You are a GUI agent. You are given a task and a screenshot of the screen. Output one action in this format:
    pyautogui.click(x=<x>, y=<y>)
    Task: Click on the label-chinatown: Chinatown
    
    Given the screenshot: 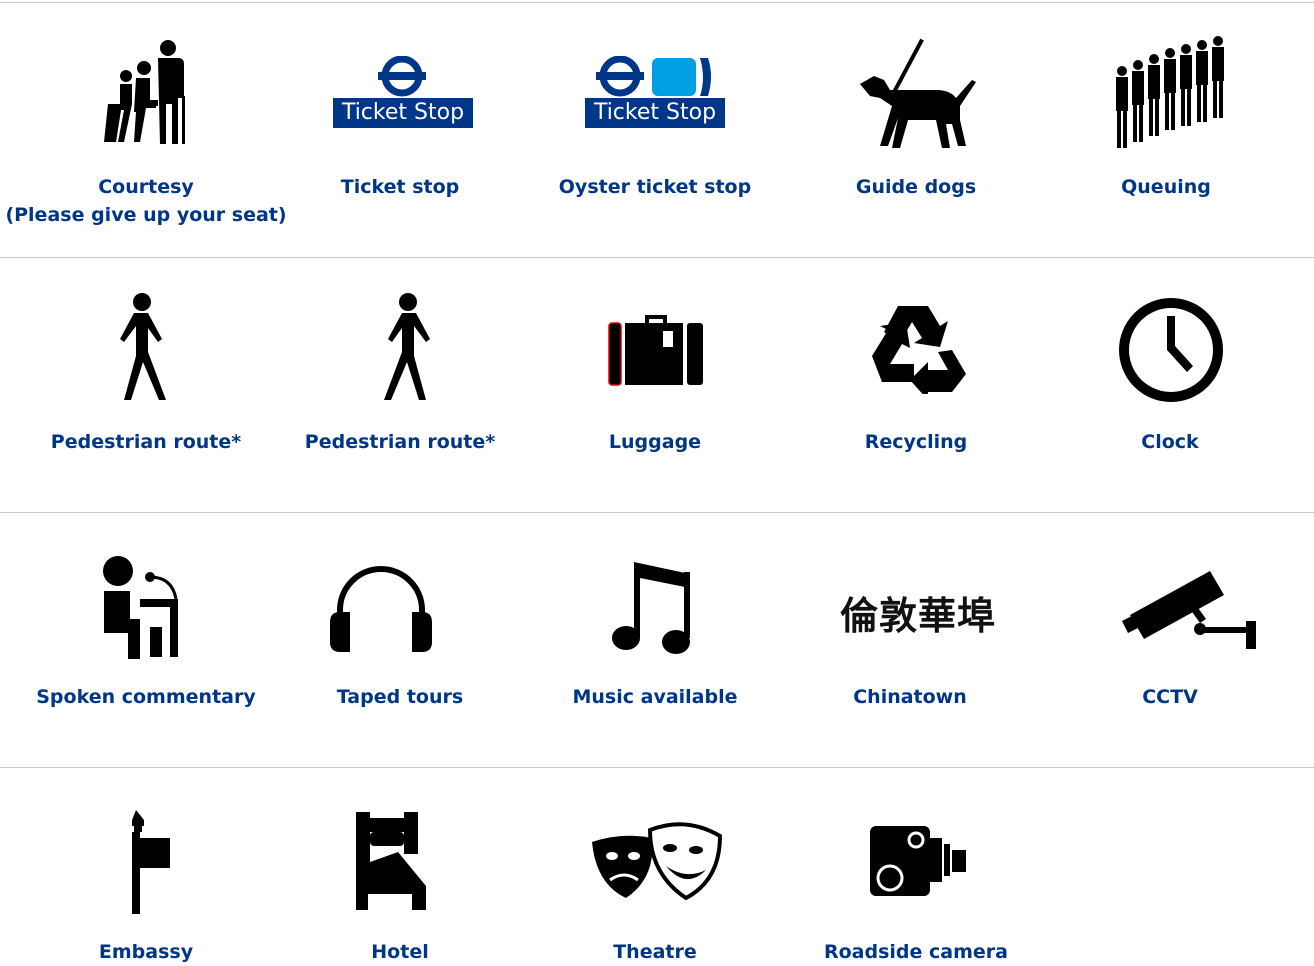 What is the action you would take?
    pyautogui.click(x=910, y=697)
    